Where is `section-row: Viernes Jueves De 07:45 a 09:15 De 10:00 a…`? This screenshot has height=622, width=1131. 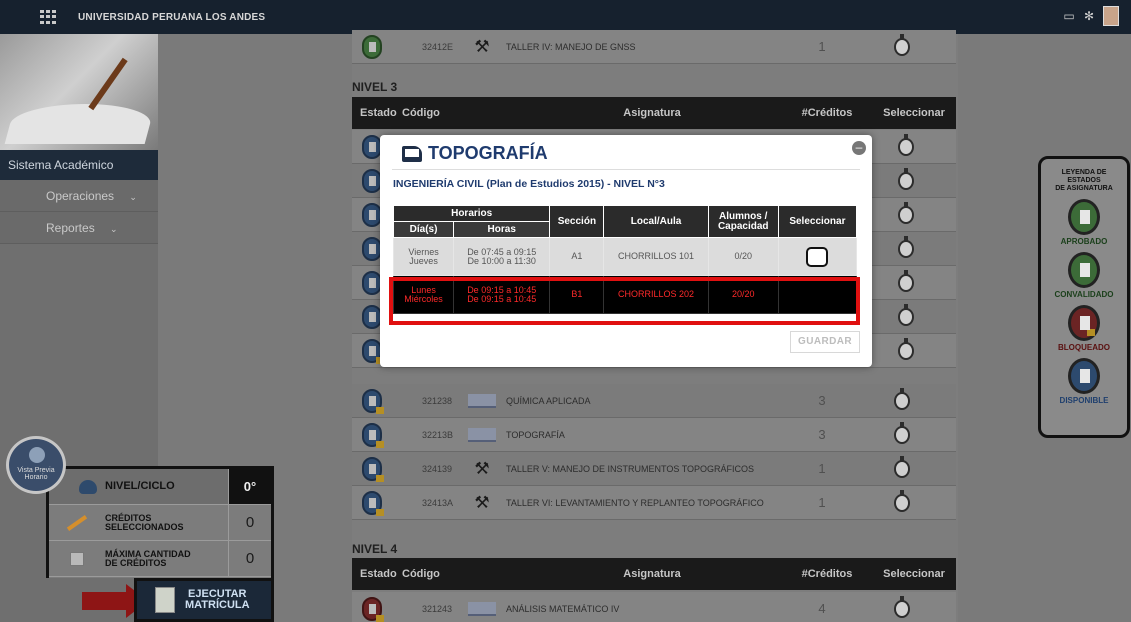
section-row: Viernes Jueves De 07:45 a 09:15 De 10:00 a… is located at coordinates (625, 256).